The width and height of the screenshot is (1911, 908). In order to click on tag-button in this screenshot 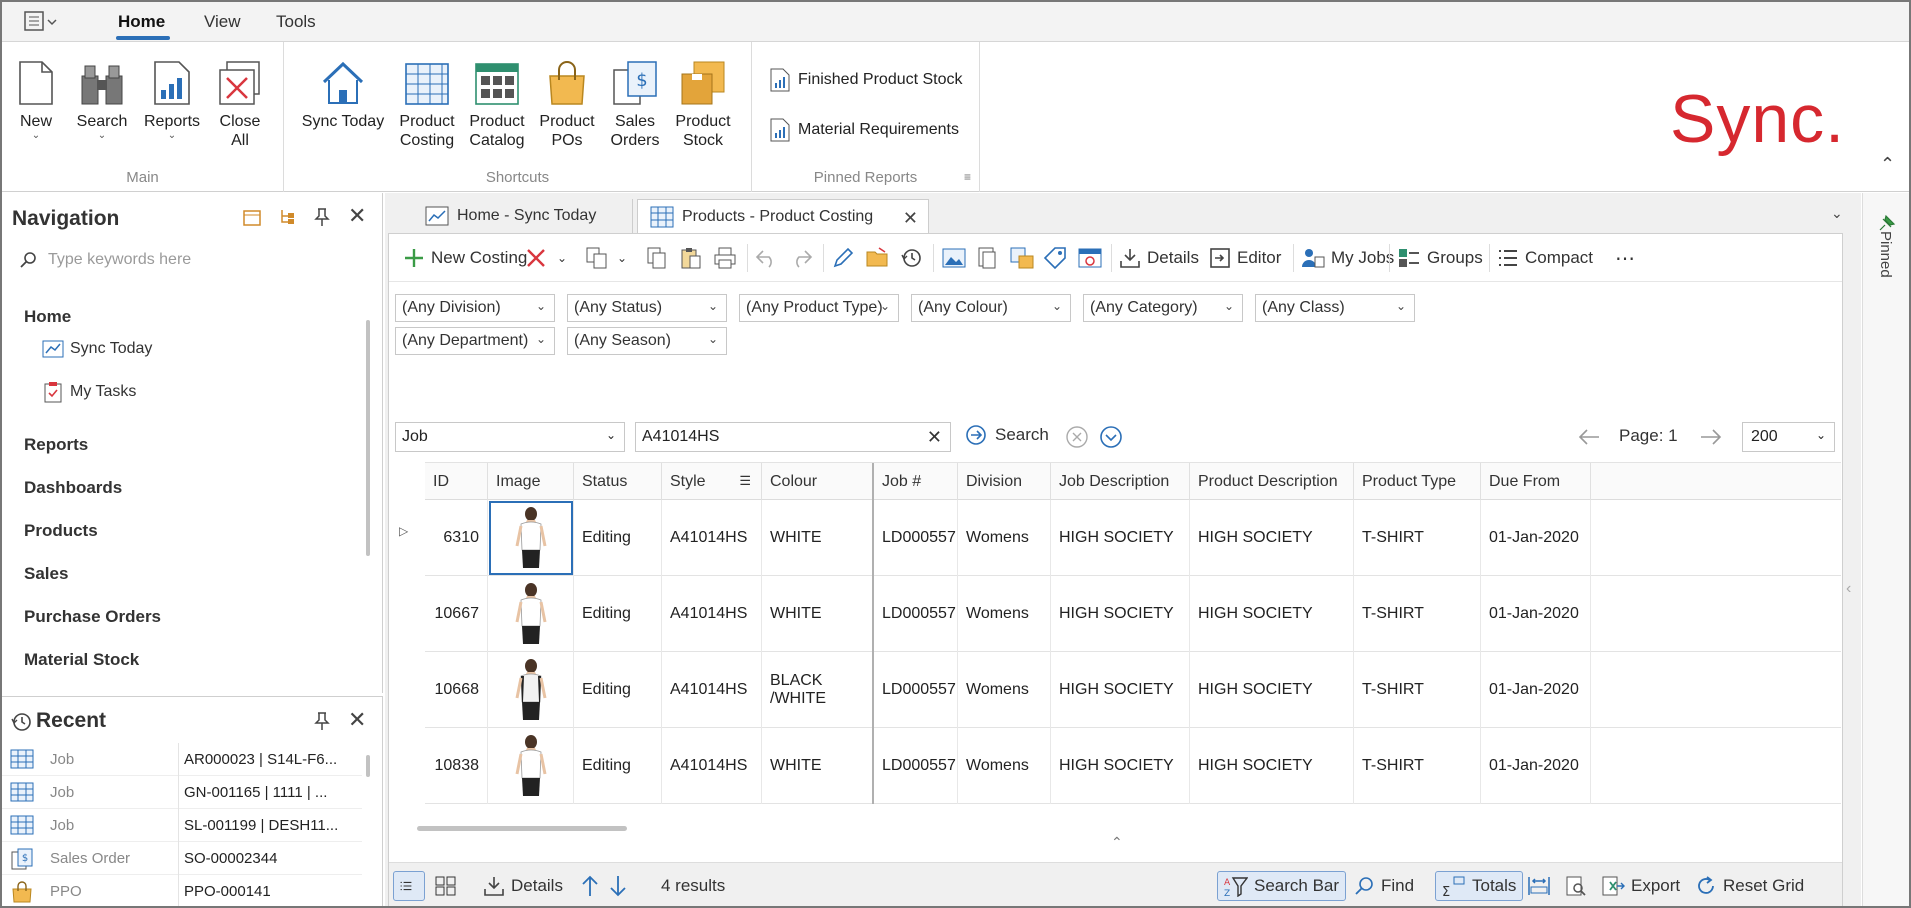, I will do `click(1058, 258)`.